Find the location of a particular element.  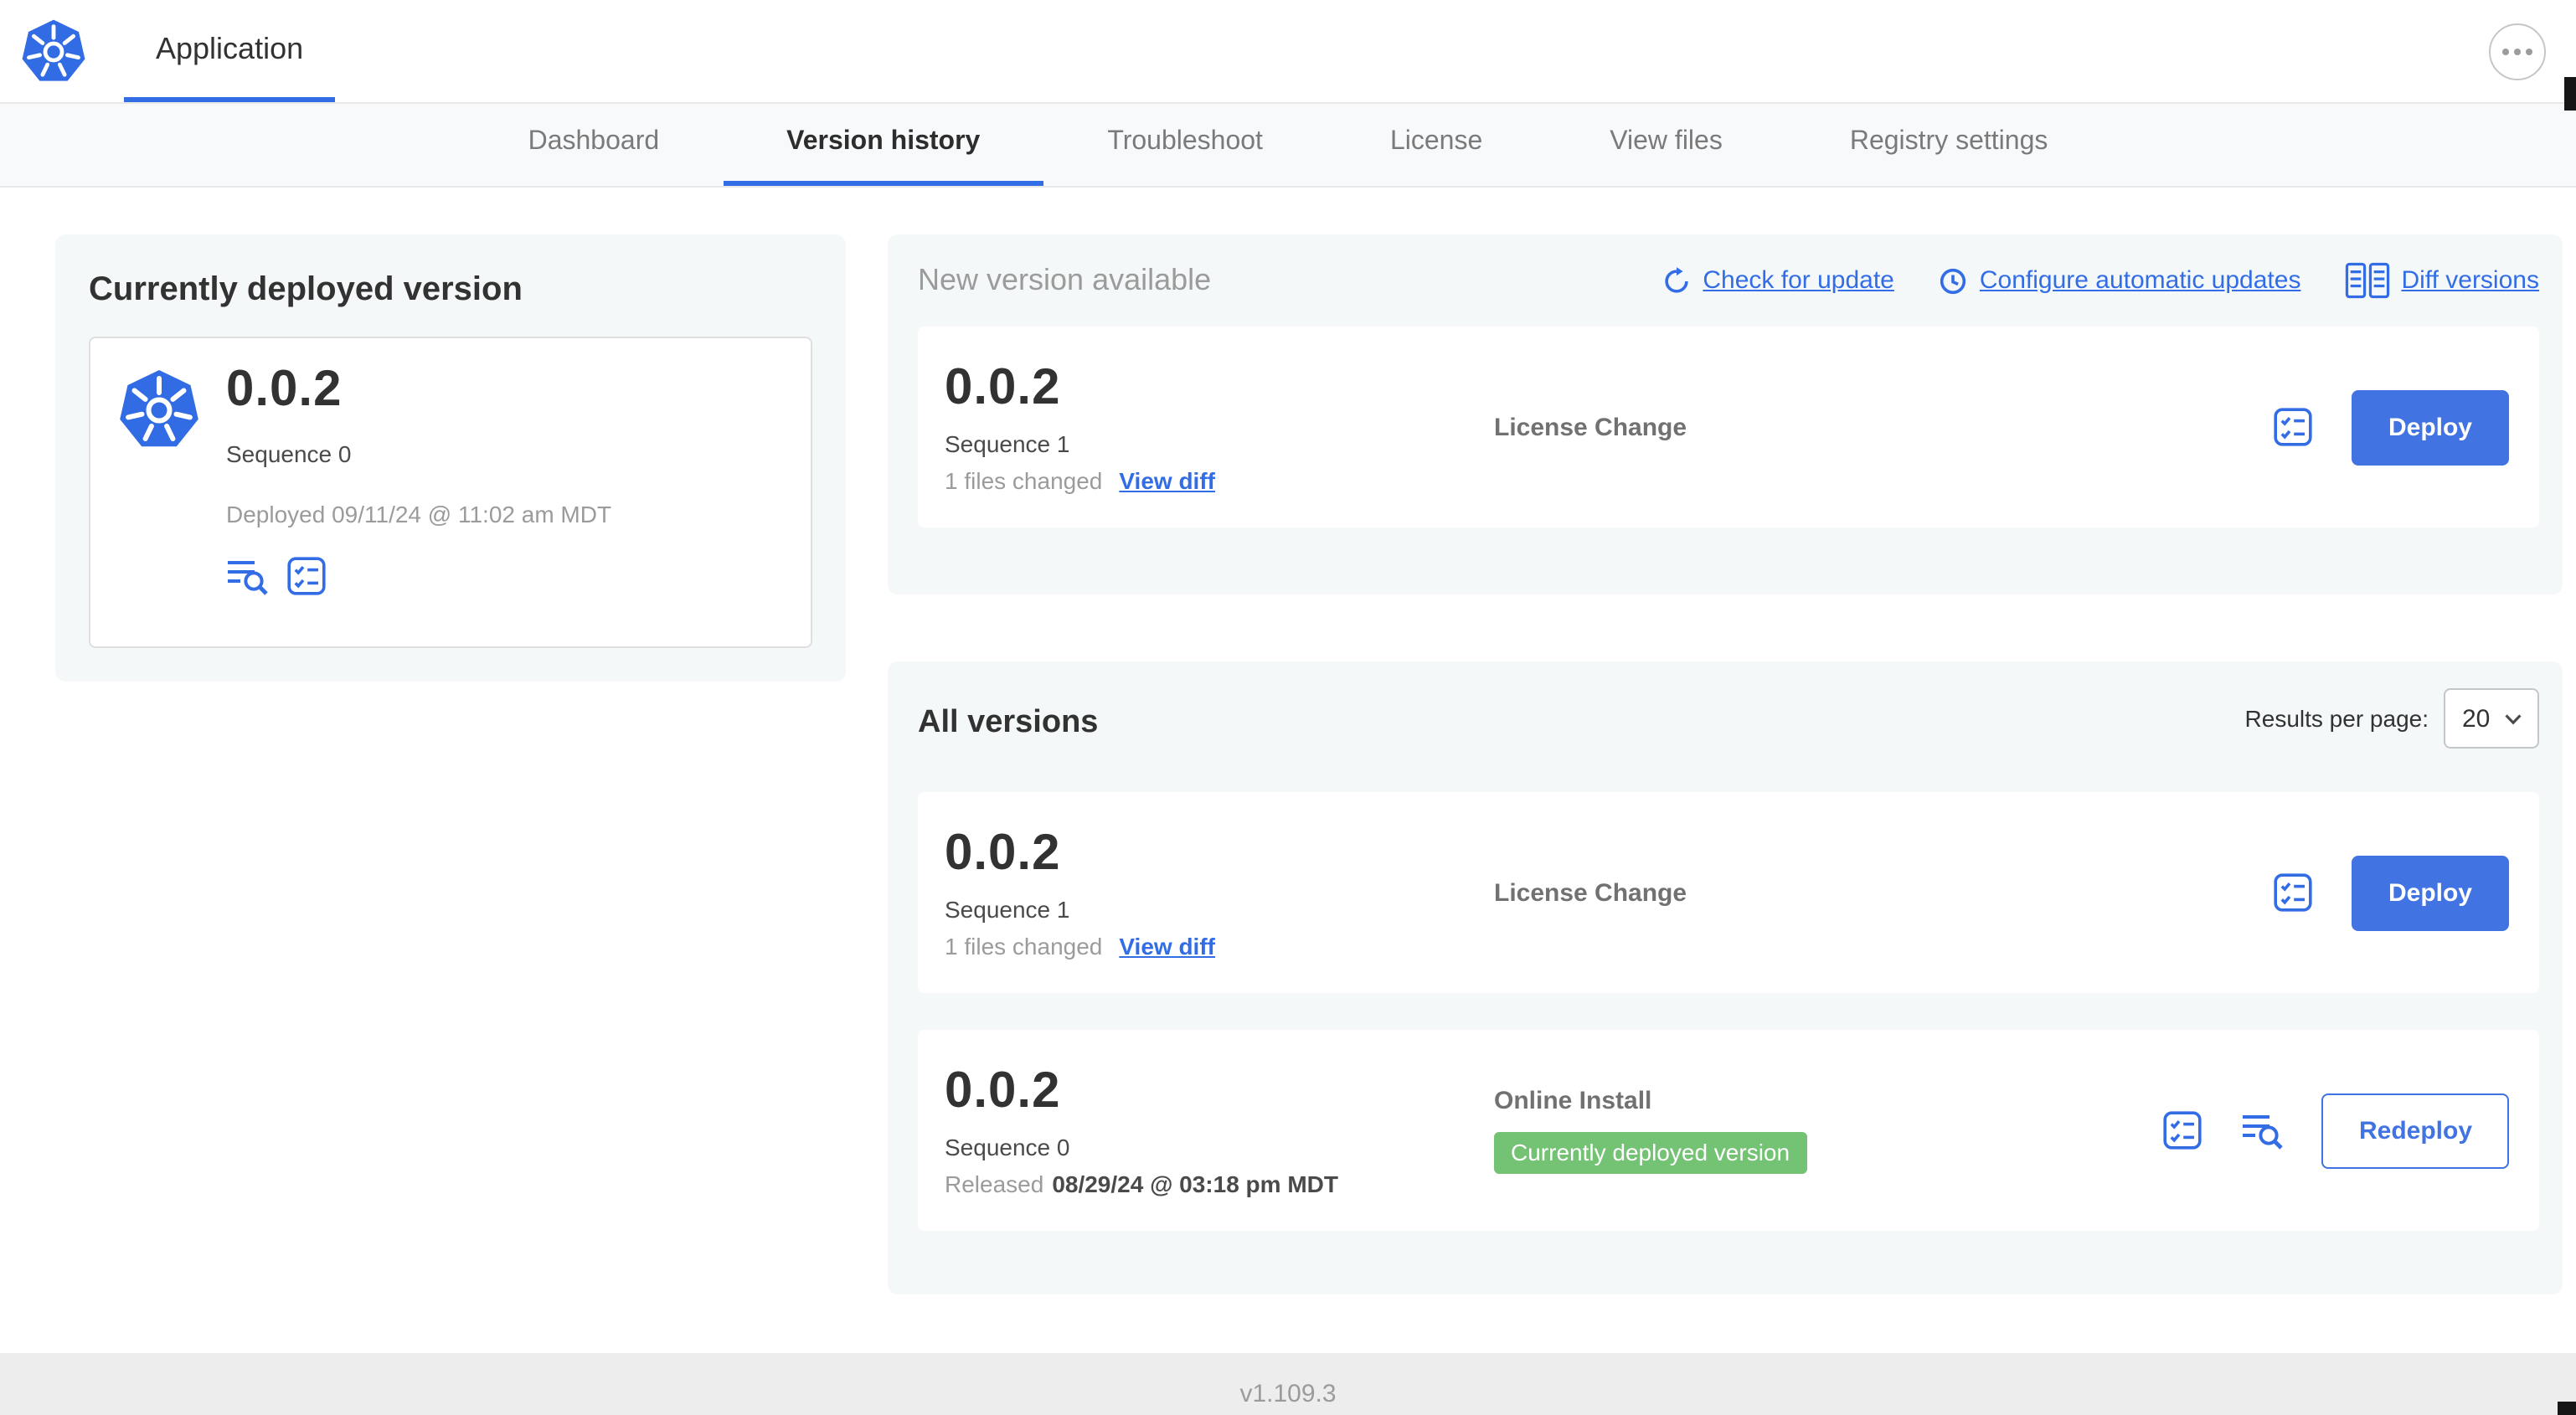

results-per-page: Results per page: 20 is located at coordinates (2392, 718).